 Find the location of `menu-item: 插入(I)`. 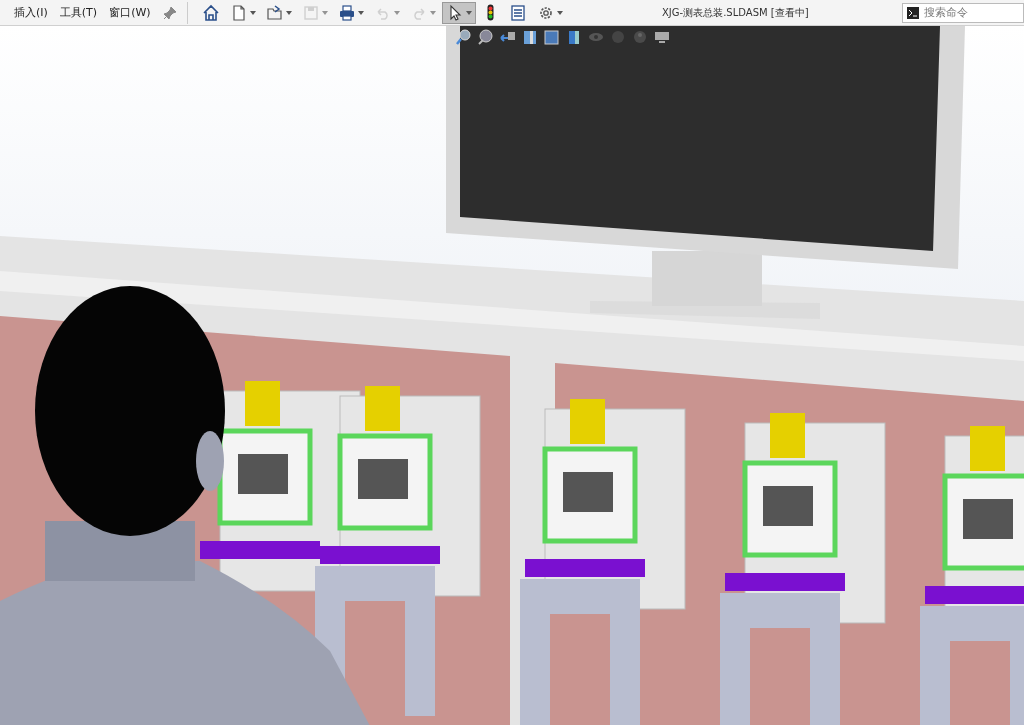

menu-item: 插入(I) is located at coordinates (31, 12).